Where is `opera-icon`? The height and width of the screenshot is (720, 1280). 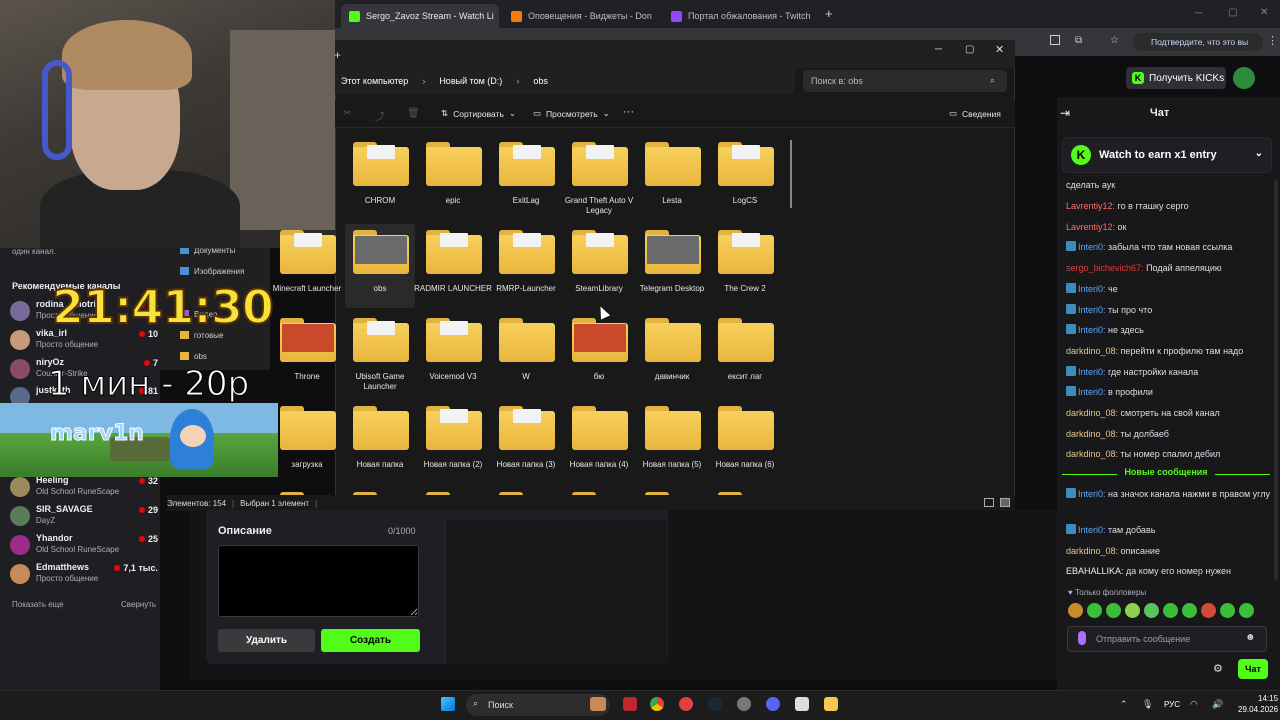 opera-icon is located at coordinates (686, 704).